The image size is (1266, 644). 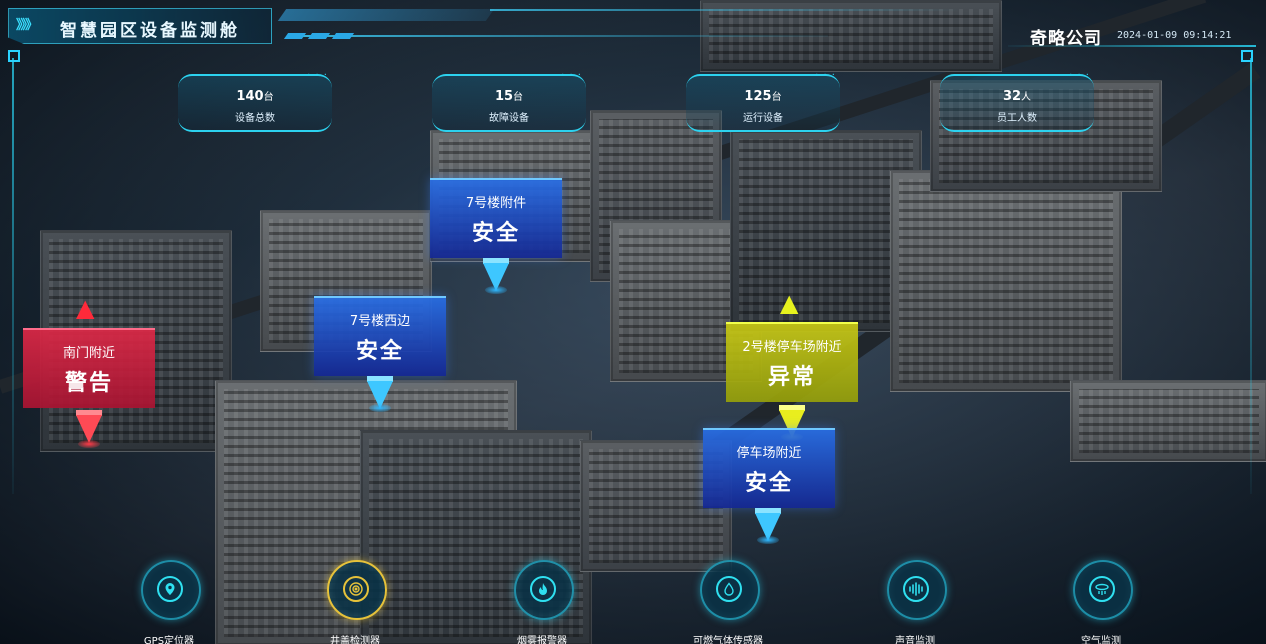 What do you see at coordinates (14, 56) in the screenshot?
I see `frame-corner-left` at bounding box center [14, 56].